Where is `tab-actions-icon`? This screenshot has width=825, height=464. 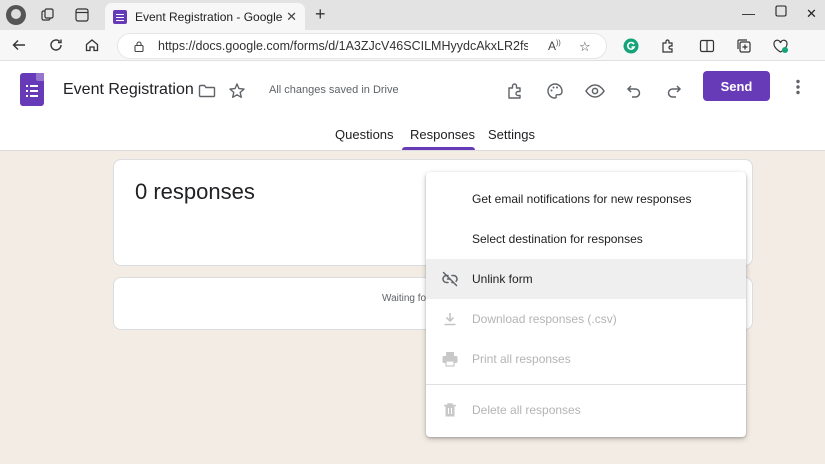 tab-actions-icon is located at coordinates (82, 15).